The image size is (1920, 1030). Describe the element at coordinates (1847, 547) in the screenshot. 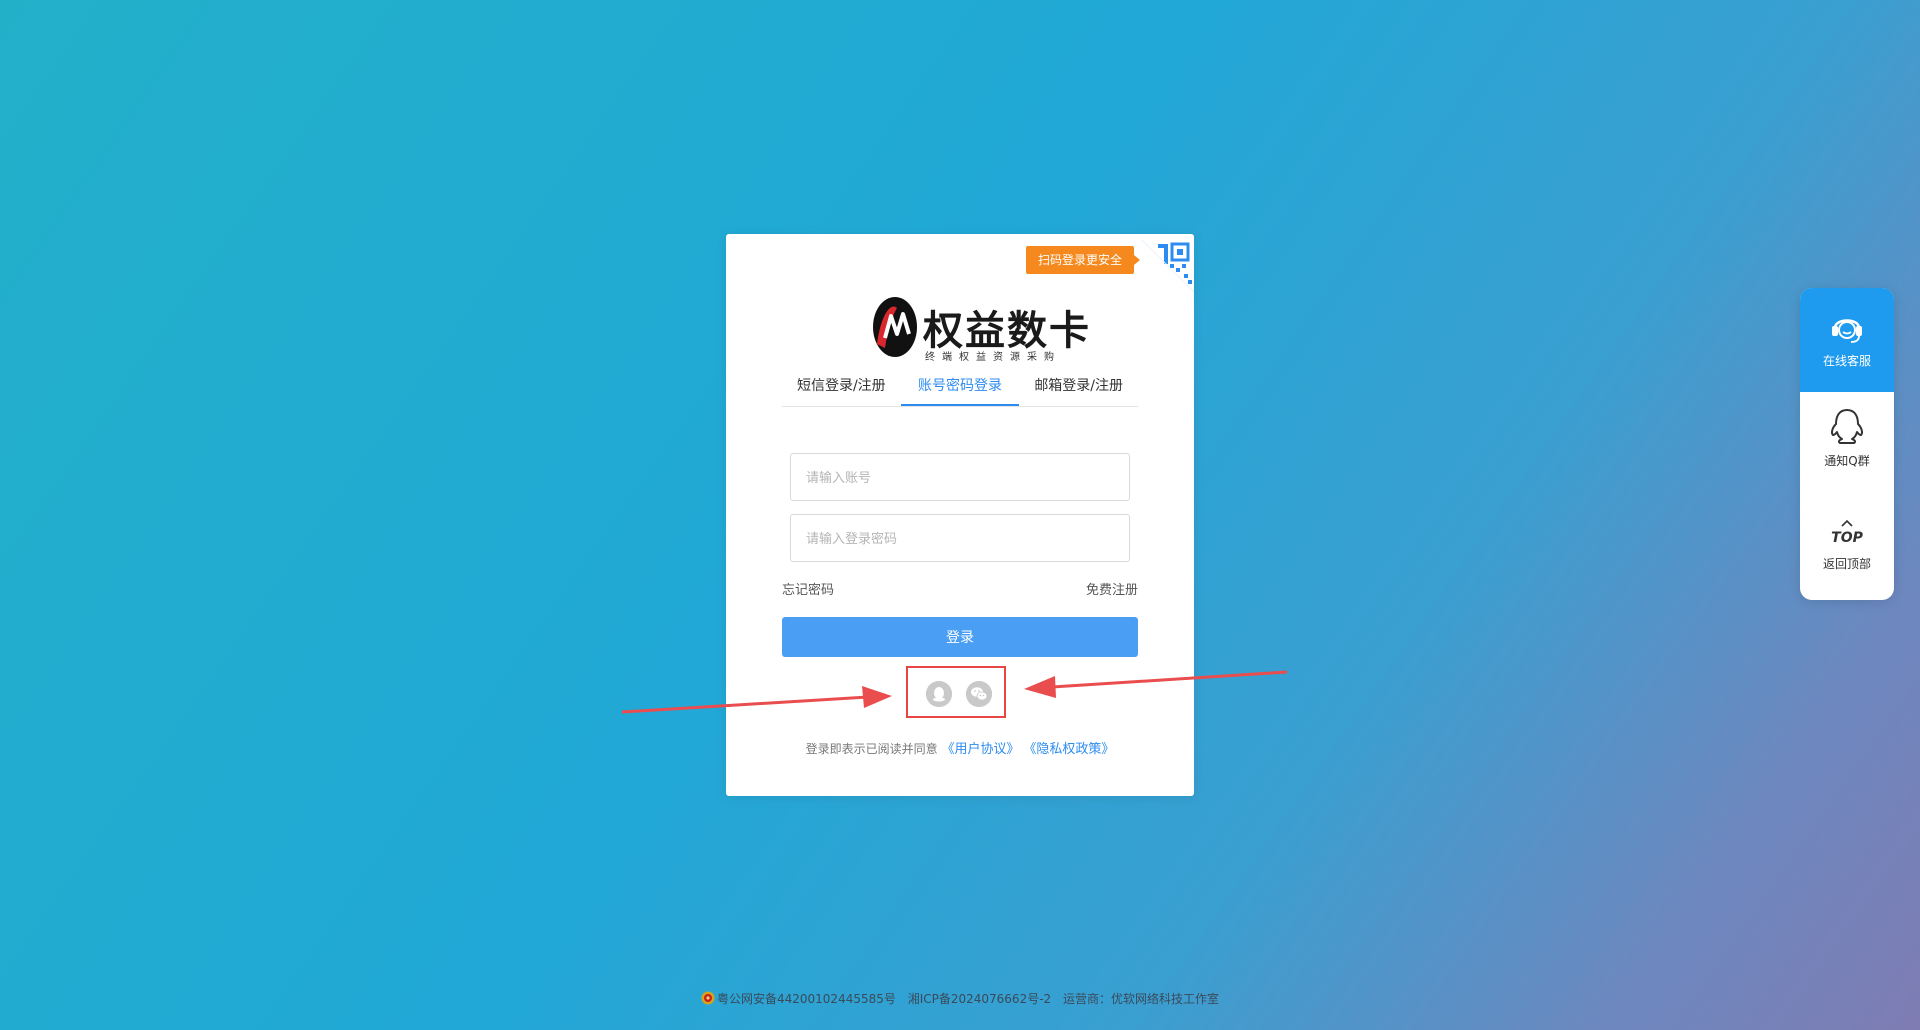

I see `back-to-top-button: TOP 返回顶部` at that location.